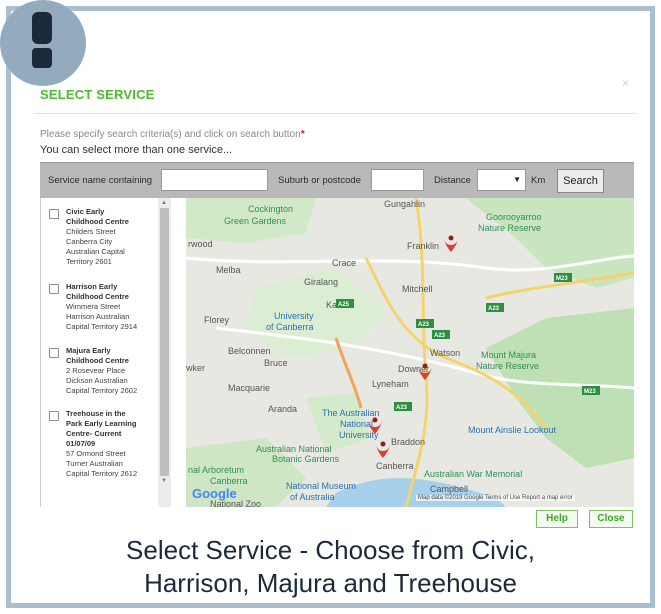 This screenshot has height=614, width=661. I want to click on service-name: Harrison Early, so click(92, 286).